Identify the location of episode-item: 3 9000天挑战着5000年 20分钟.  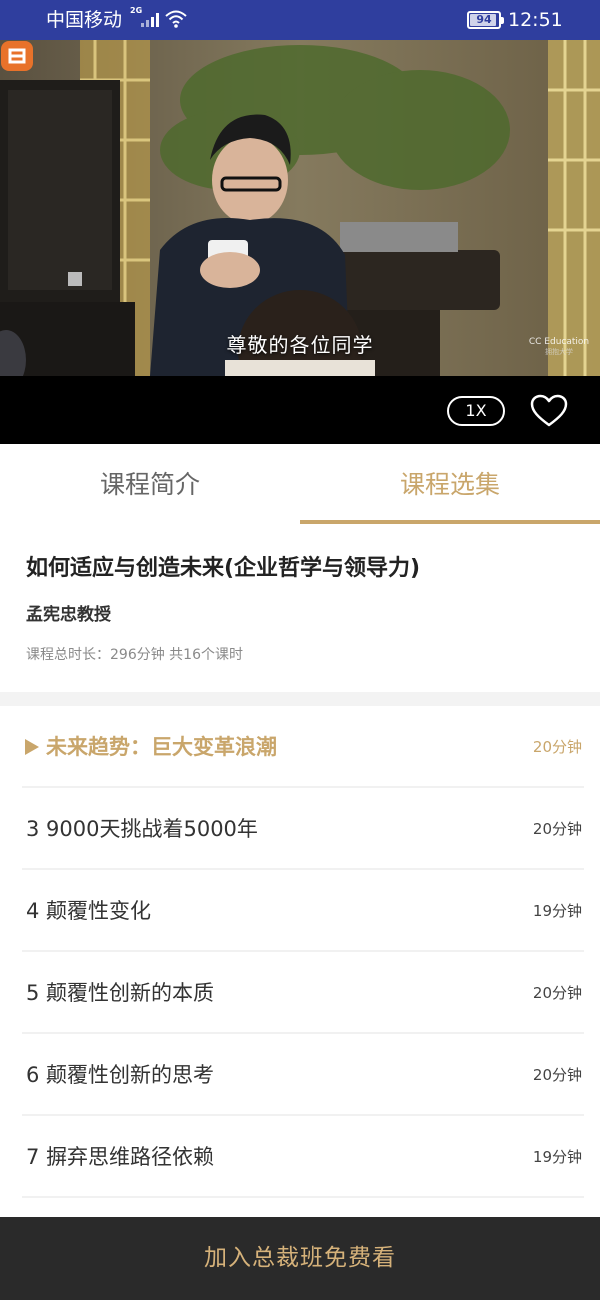
(300, 829).